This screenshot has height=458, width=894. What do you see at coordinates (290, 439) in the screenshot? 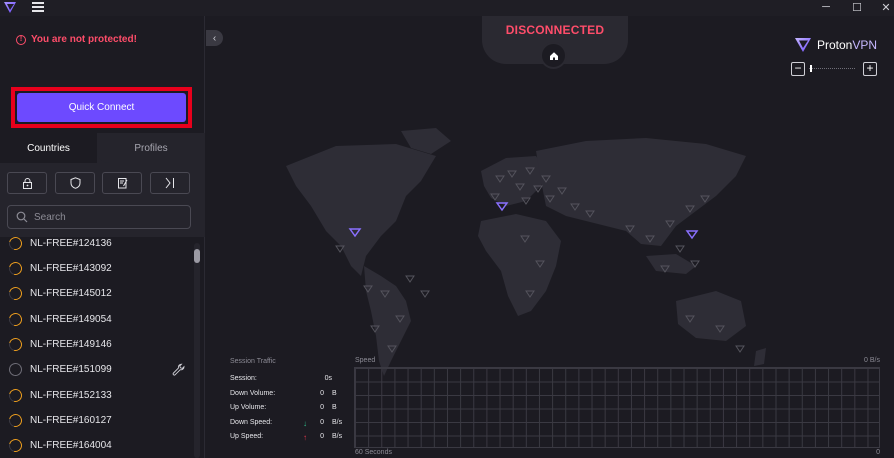
I see `traffic-row-up-speed: Up Speed: ↑ 0 B/s` at bounding box center [290, 439].